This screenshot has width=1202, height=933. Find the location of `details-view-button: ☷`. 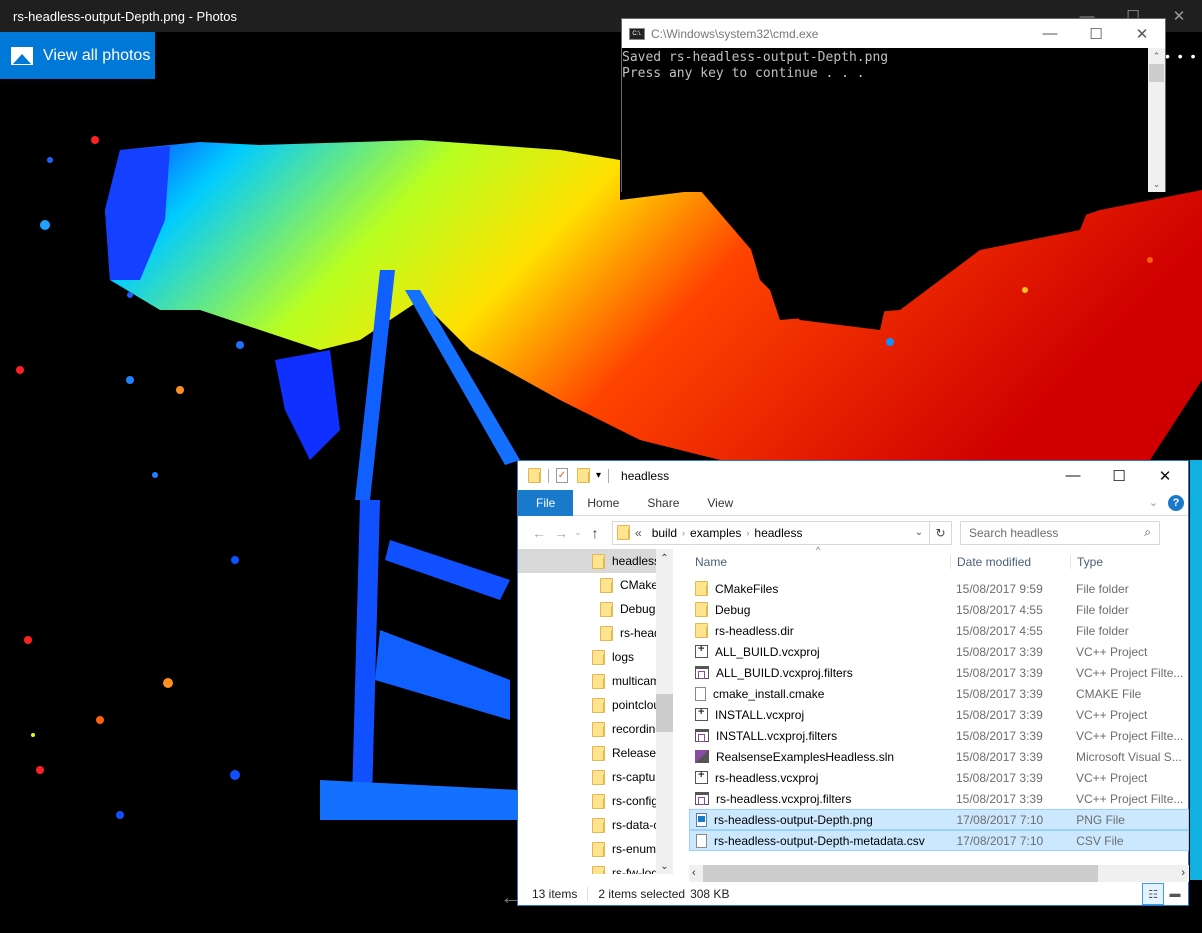

details-view-button: ☷ is located at coordinates (1153, 894).